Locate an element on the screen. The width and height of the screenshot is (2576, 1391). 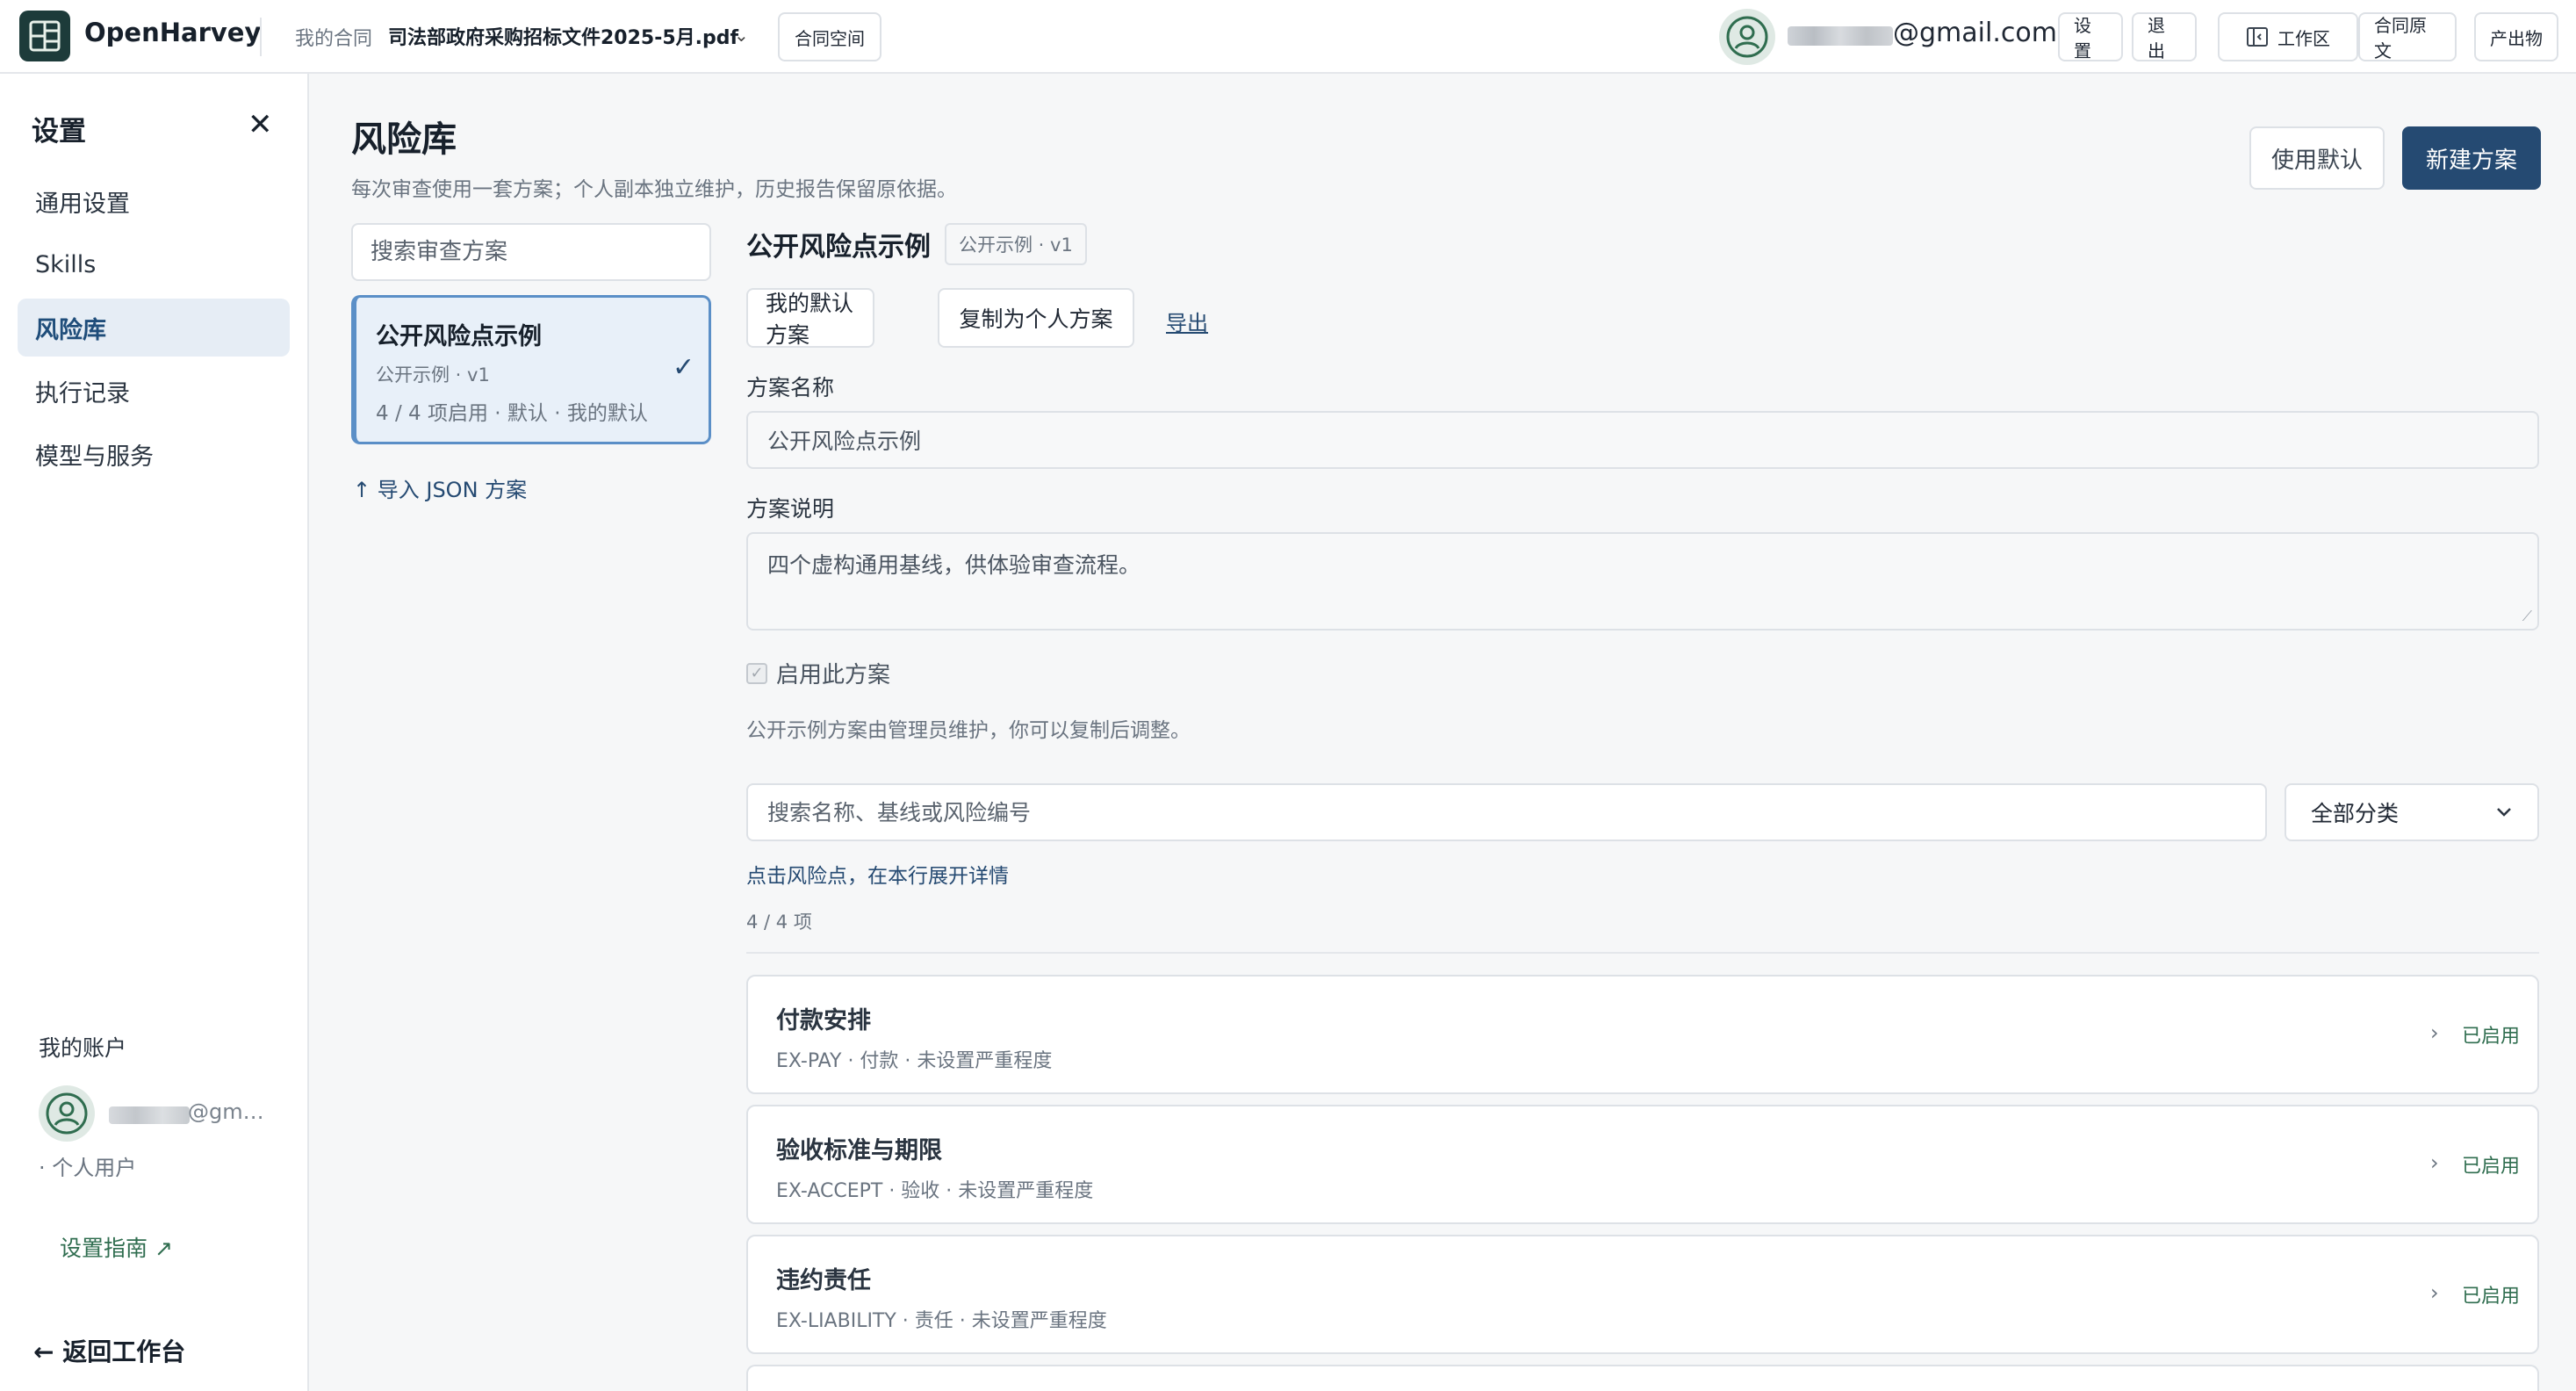
import-json-link: ↑ 导入 JSON 方案 is located at coordinates (440, 487).